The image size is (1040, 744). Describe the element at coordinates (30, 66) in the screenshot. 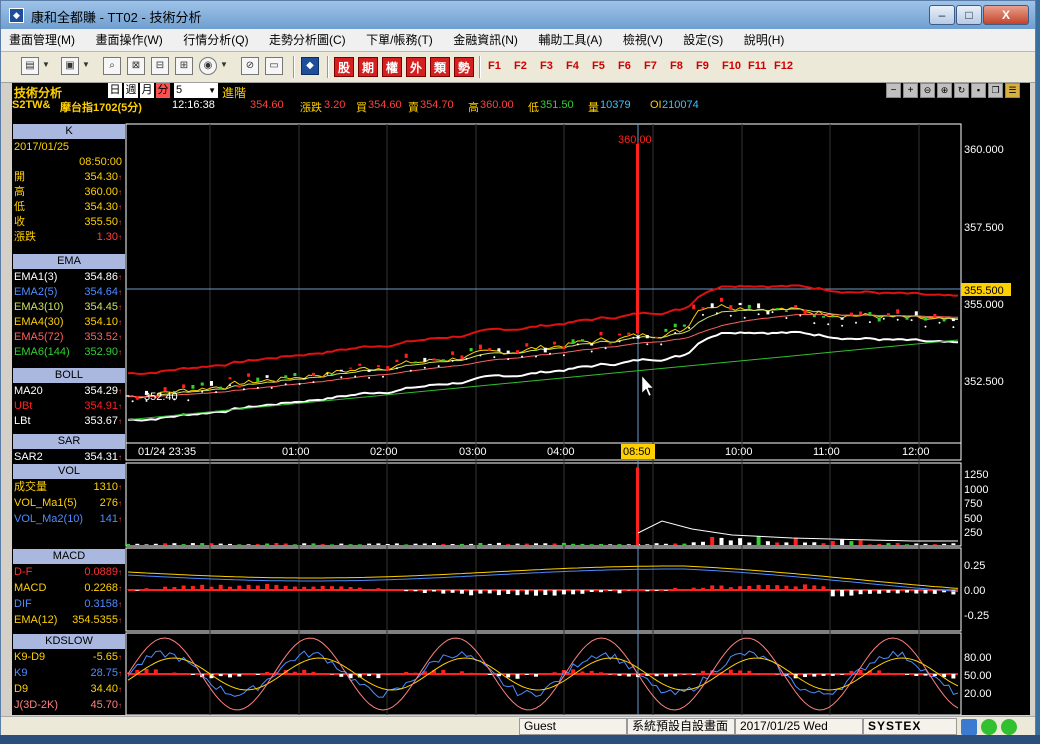

I see `layout-icon: ▤` at that location.